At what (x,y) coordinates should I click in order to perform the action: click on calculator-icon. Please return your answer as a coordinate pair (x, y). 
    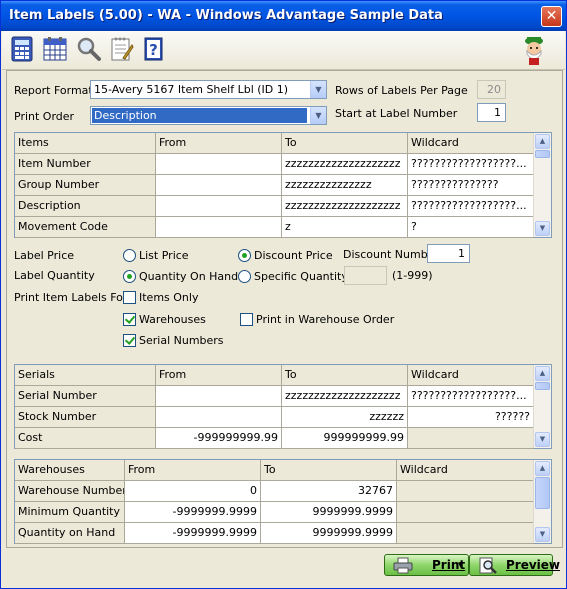
    Looking at the image, I should click on (23, 49).